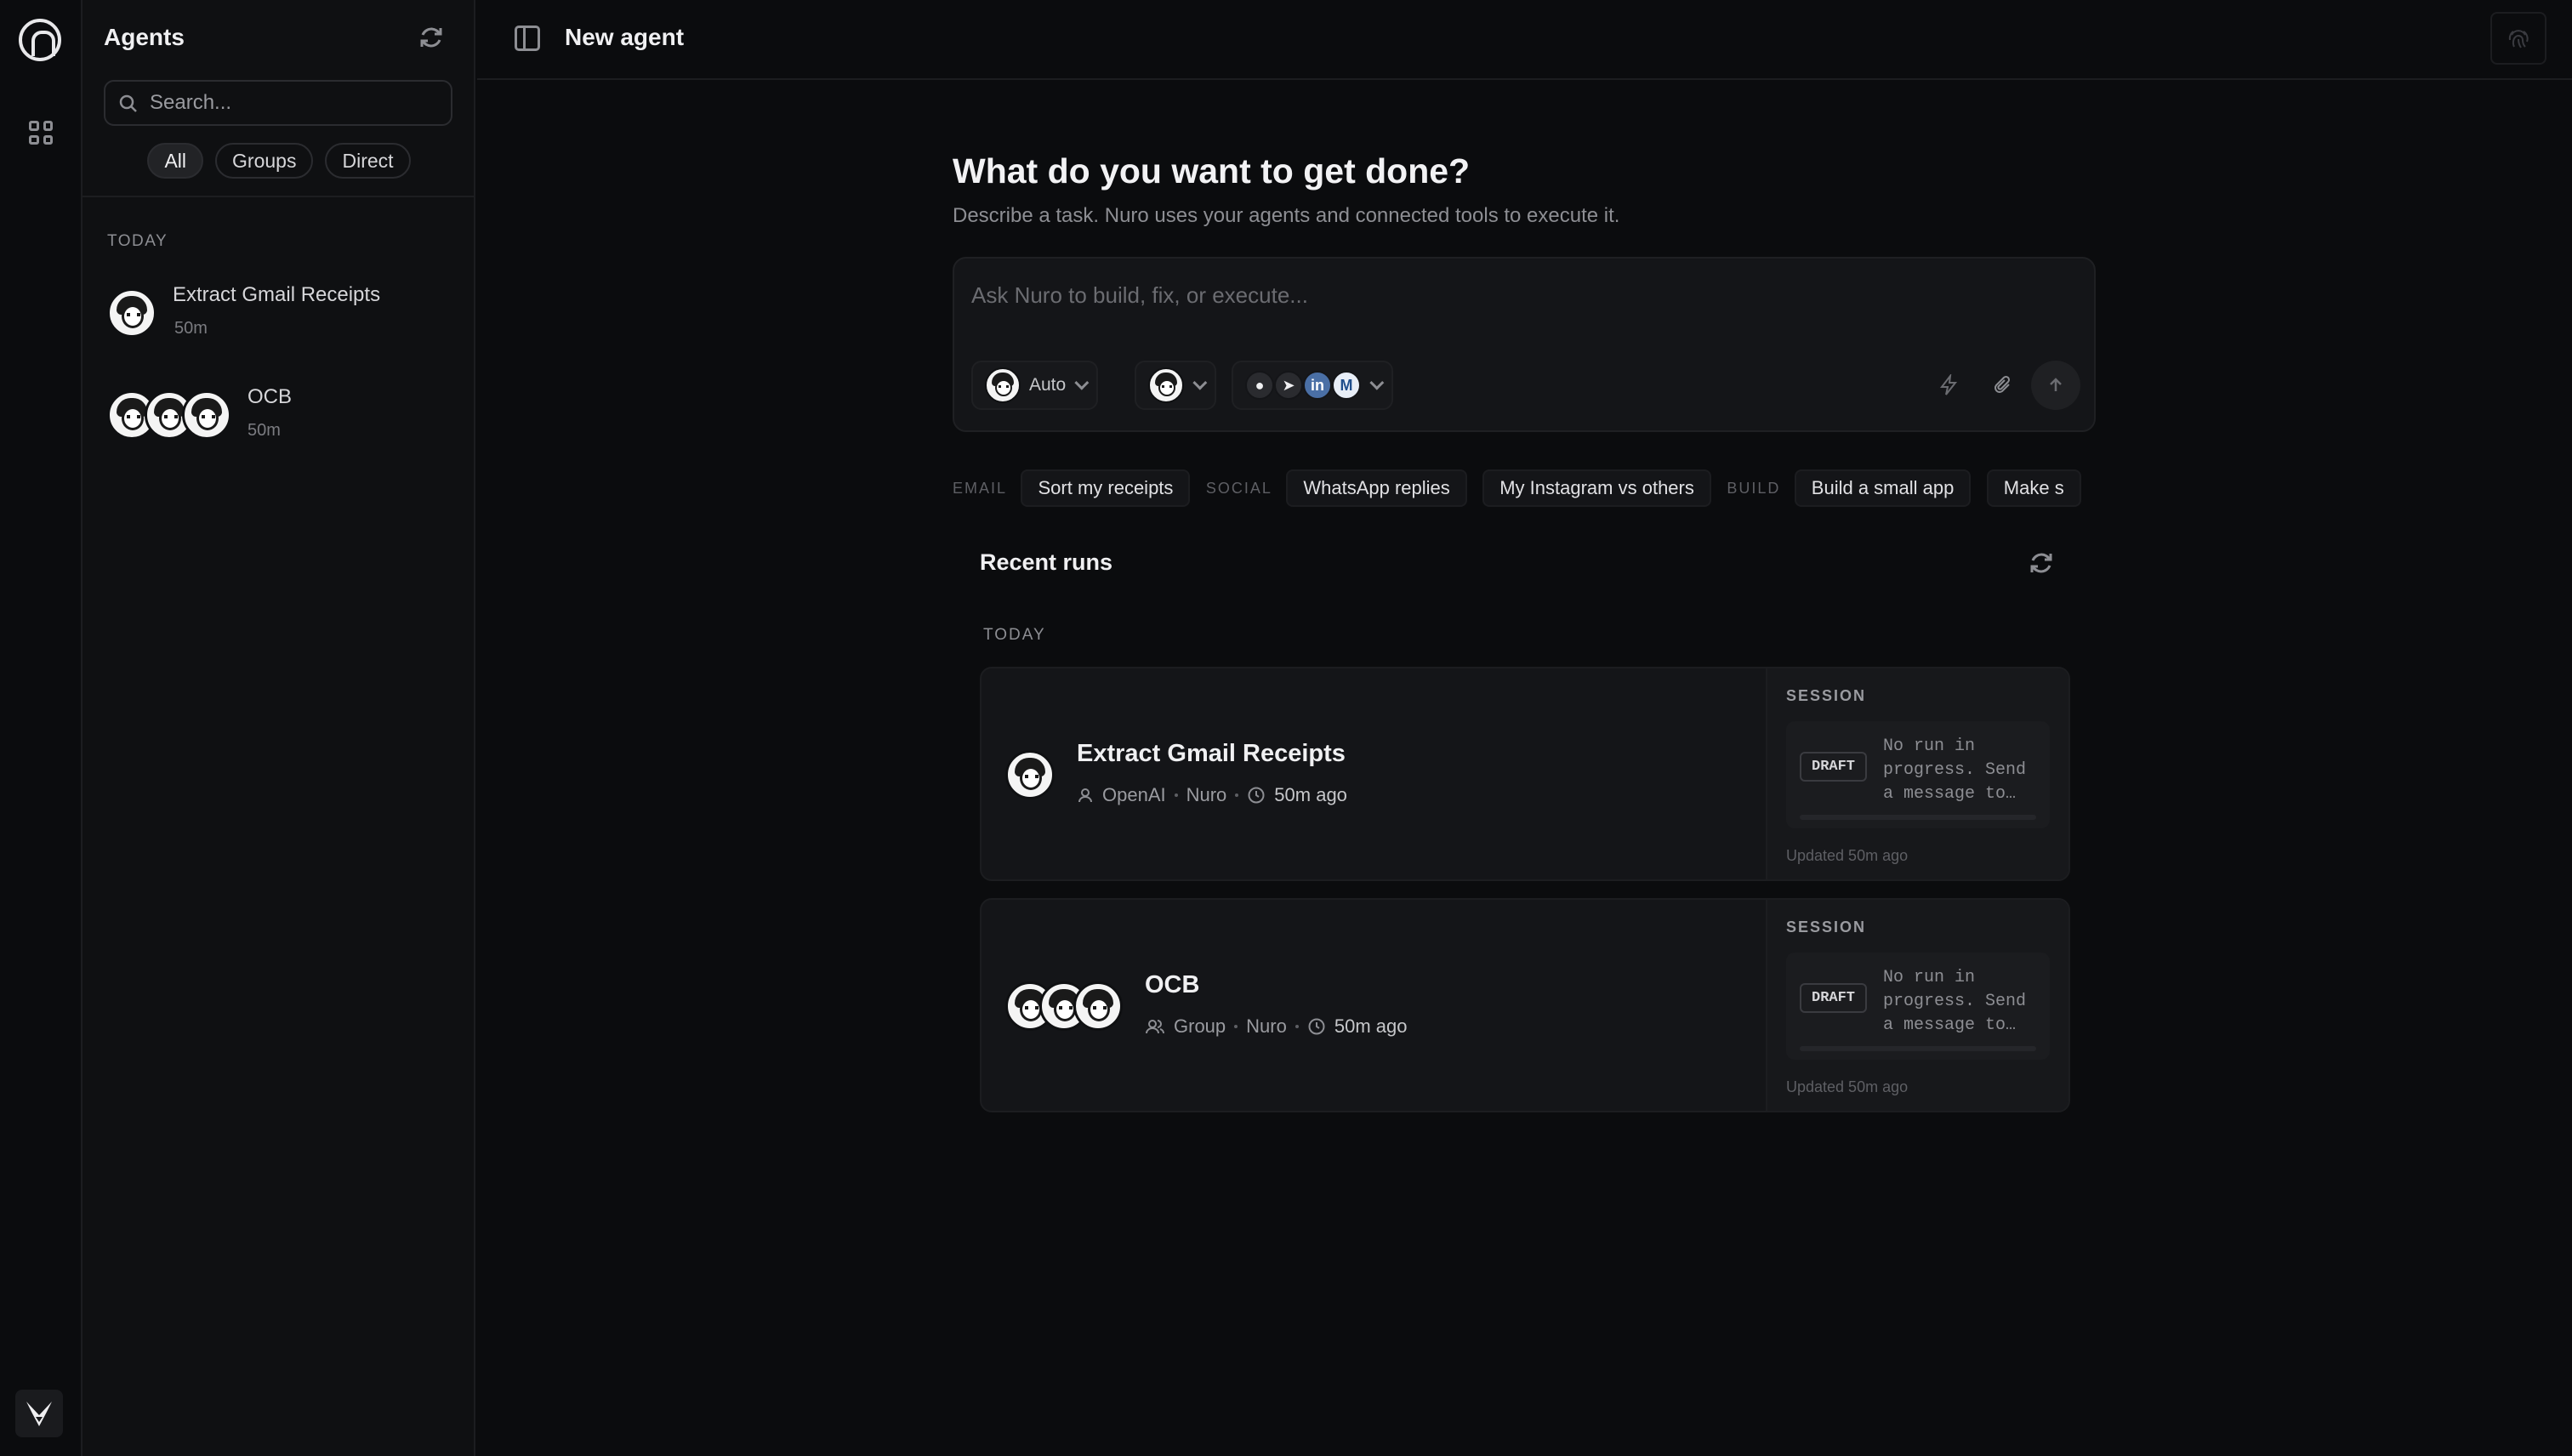  What do you see at coordinates (1134, 794) in the screenshot?
I see `run-owner: OpenAI` at bounding box center [1134, 794].